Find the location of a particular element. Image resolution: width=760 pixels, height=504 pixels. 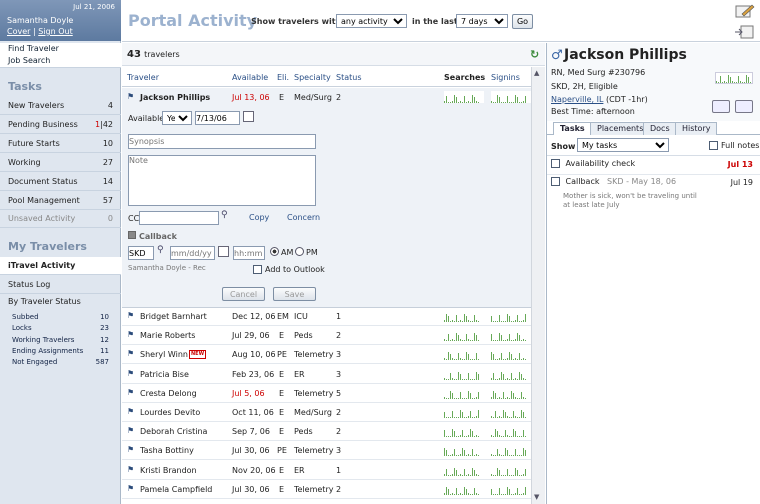

table-row: ⚑ Lourdes Devito Oct 11, 06 E Med/Surg 2 is located at coordinates (326, 412).